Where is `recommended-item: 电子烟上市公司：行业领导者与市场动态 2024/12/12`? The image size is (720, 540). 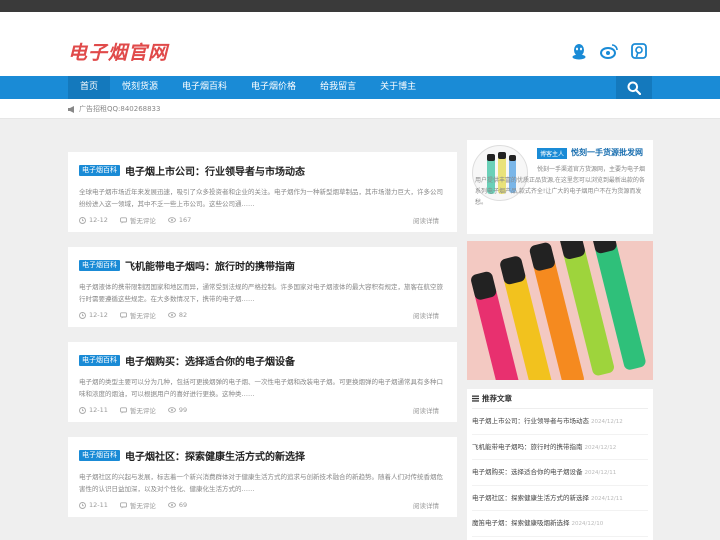 recommended-item: 电子烟上市公司：行业领导者与市场动态 2024/12/12 is located at coordinates (560, 422).